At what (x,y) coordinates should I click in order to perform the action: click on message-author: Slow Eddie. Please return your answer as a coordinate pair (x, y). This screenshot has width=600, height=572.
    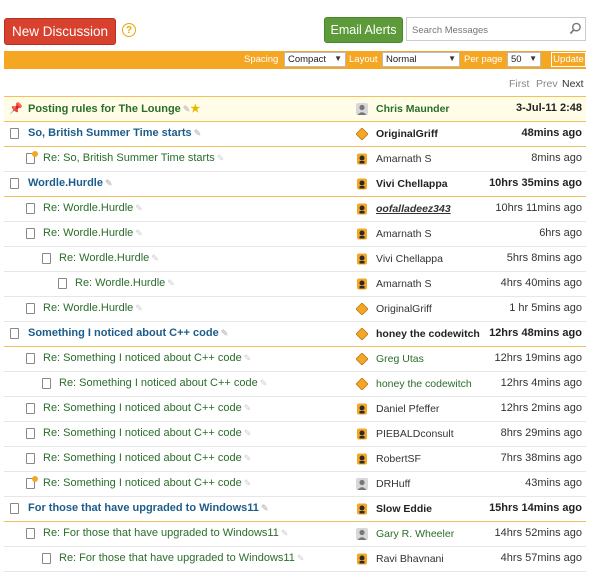
    Looking at the image, I should click on (394, 509).